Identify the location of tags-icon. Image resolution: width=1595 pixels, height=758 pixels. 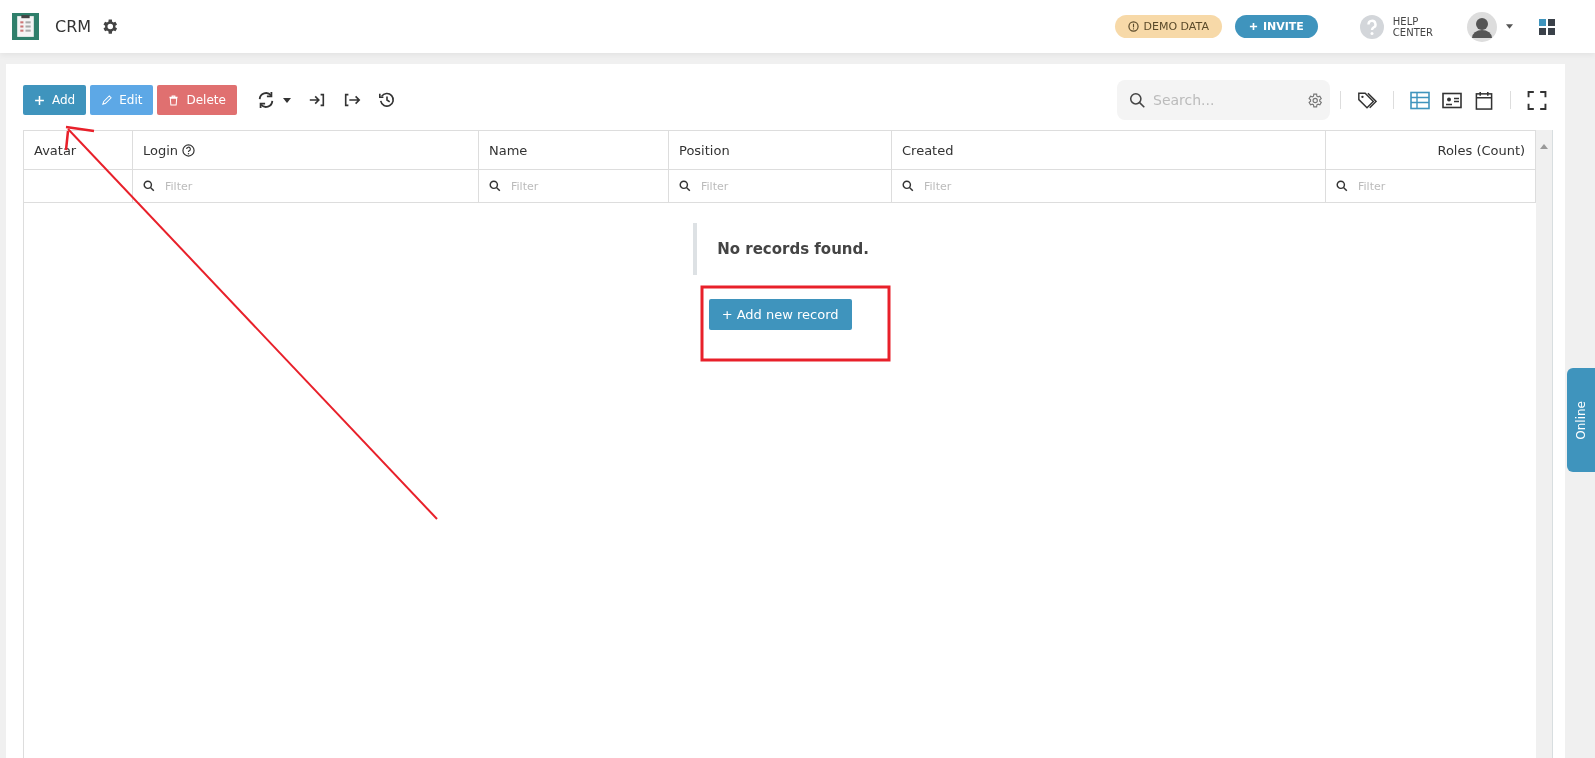
(1367, 100).